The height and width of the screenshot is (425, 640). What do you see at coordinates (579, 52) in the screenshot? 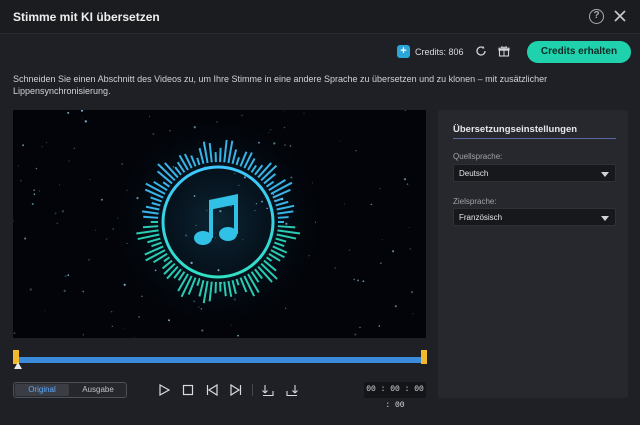
I see `get-credits-button: Credits erhalten` at bounding box center [579, 52].